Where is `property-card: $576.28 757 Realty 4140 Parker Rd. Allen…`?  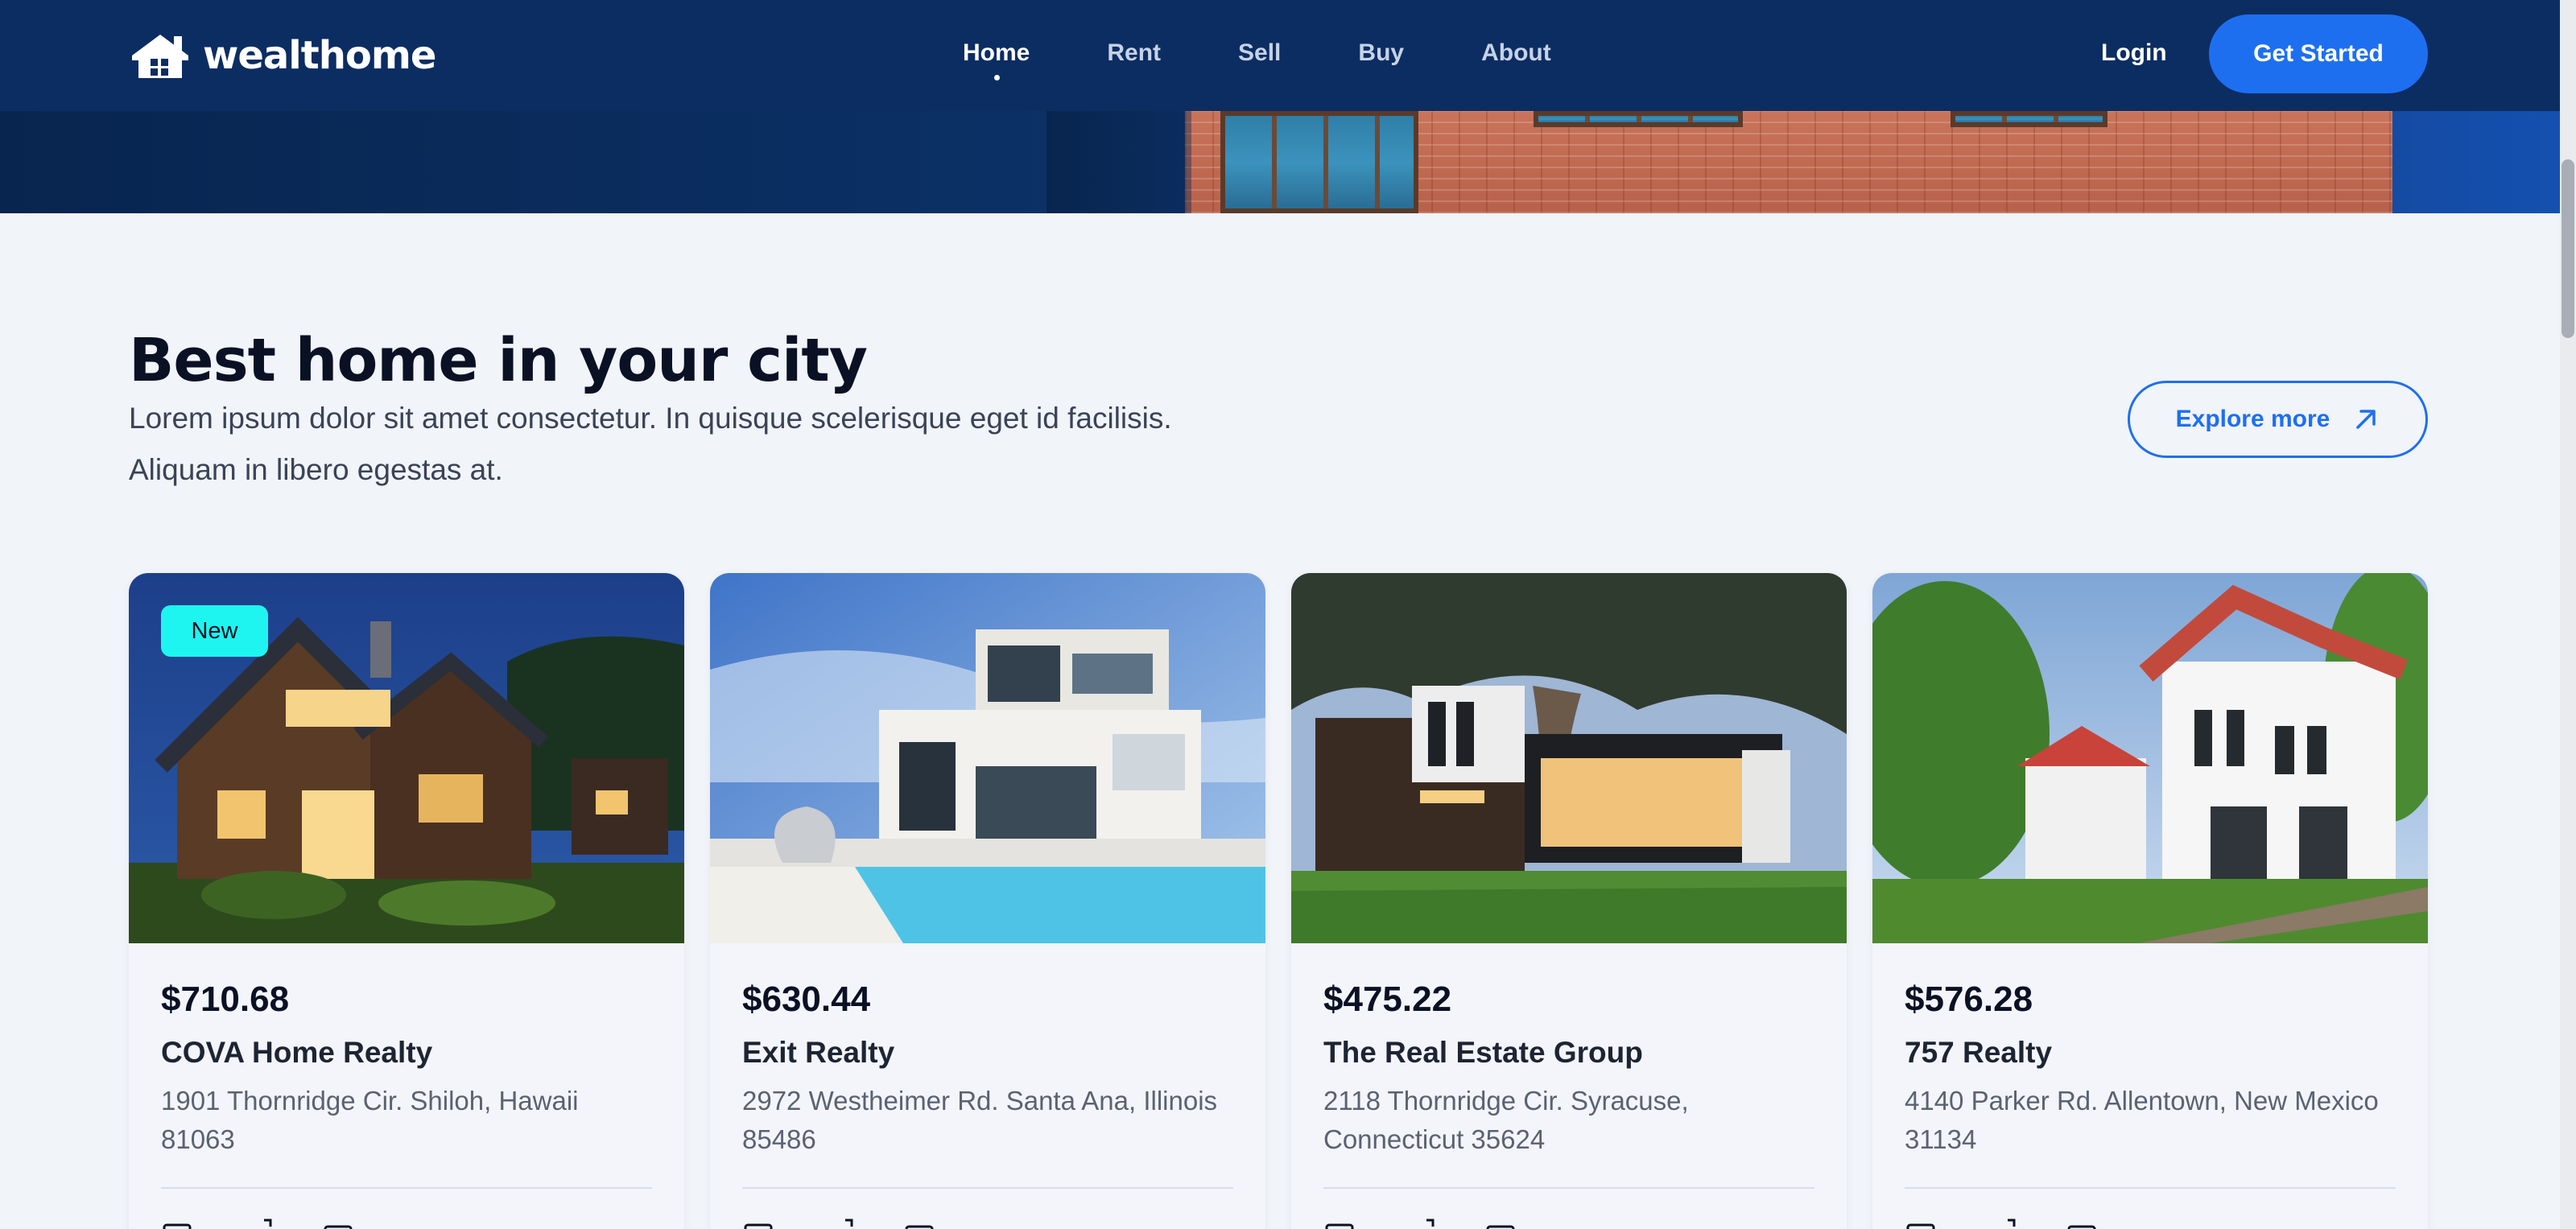
property-card: $576.28 757 Realty 4140 Parker Rd. Allen… is located at coordinates (2150, 901).